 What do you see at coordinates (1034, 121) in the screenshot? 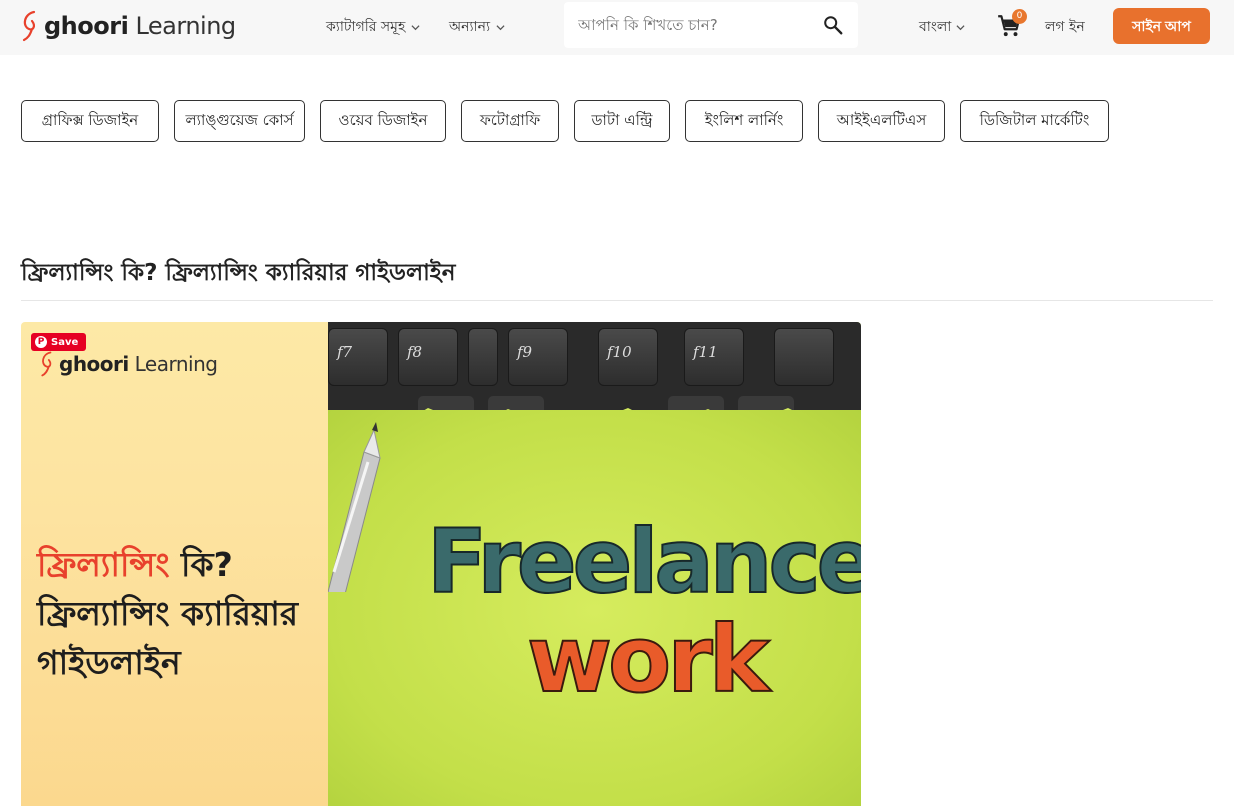
I see `category-chip-digital-marketing: ডিজিটাল মার্কেটিং` at bounding box center [1034, 121].